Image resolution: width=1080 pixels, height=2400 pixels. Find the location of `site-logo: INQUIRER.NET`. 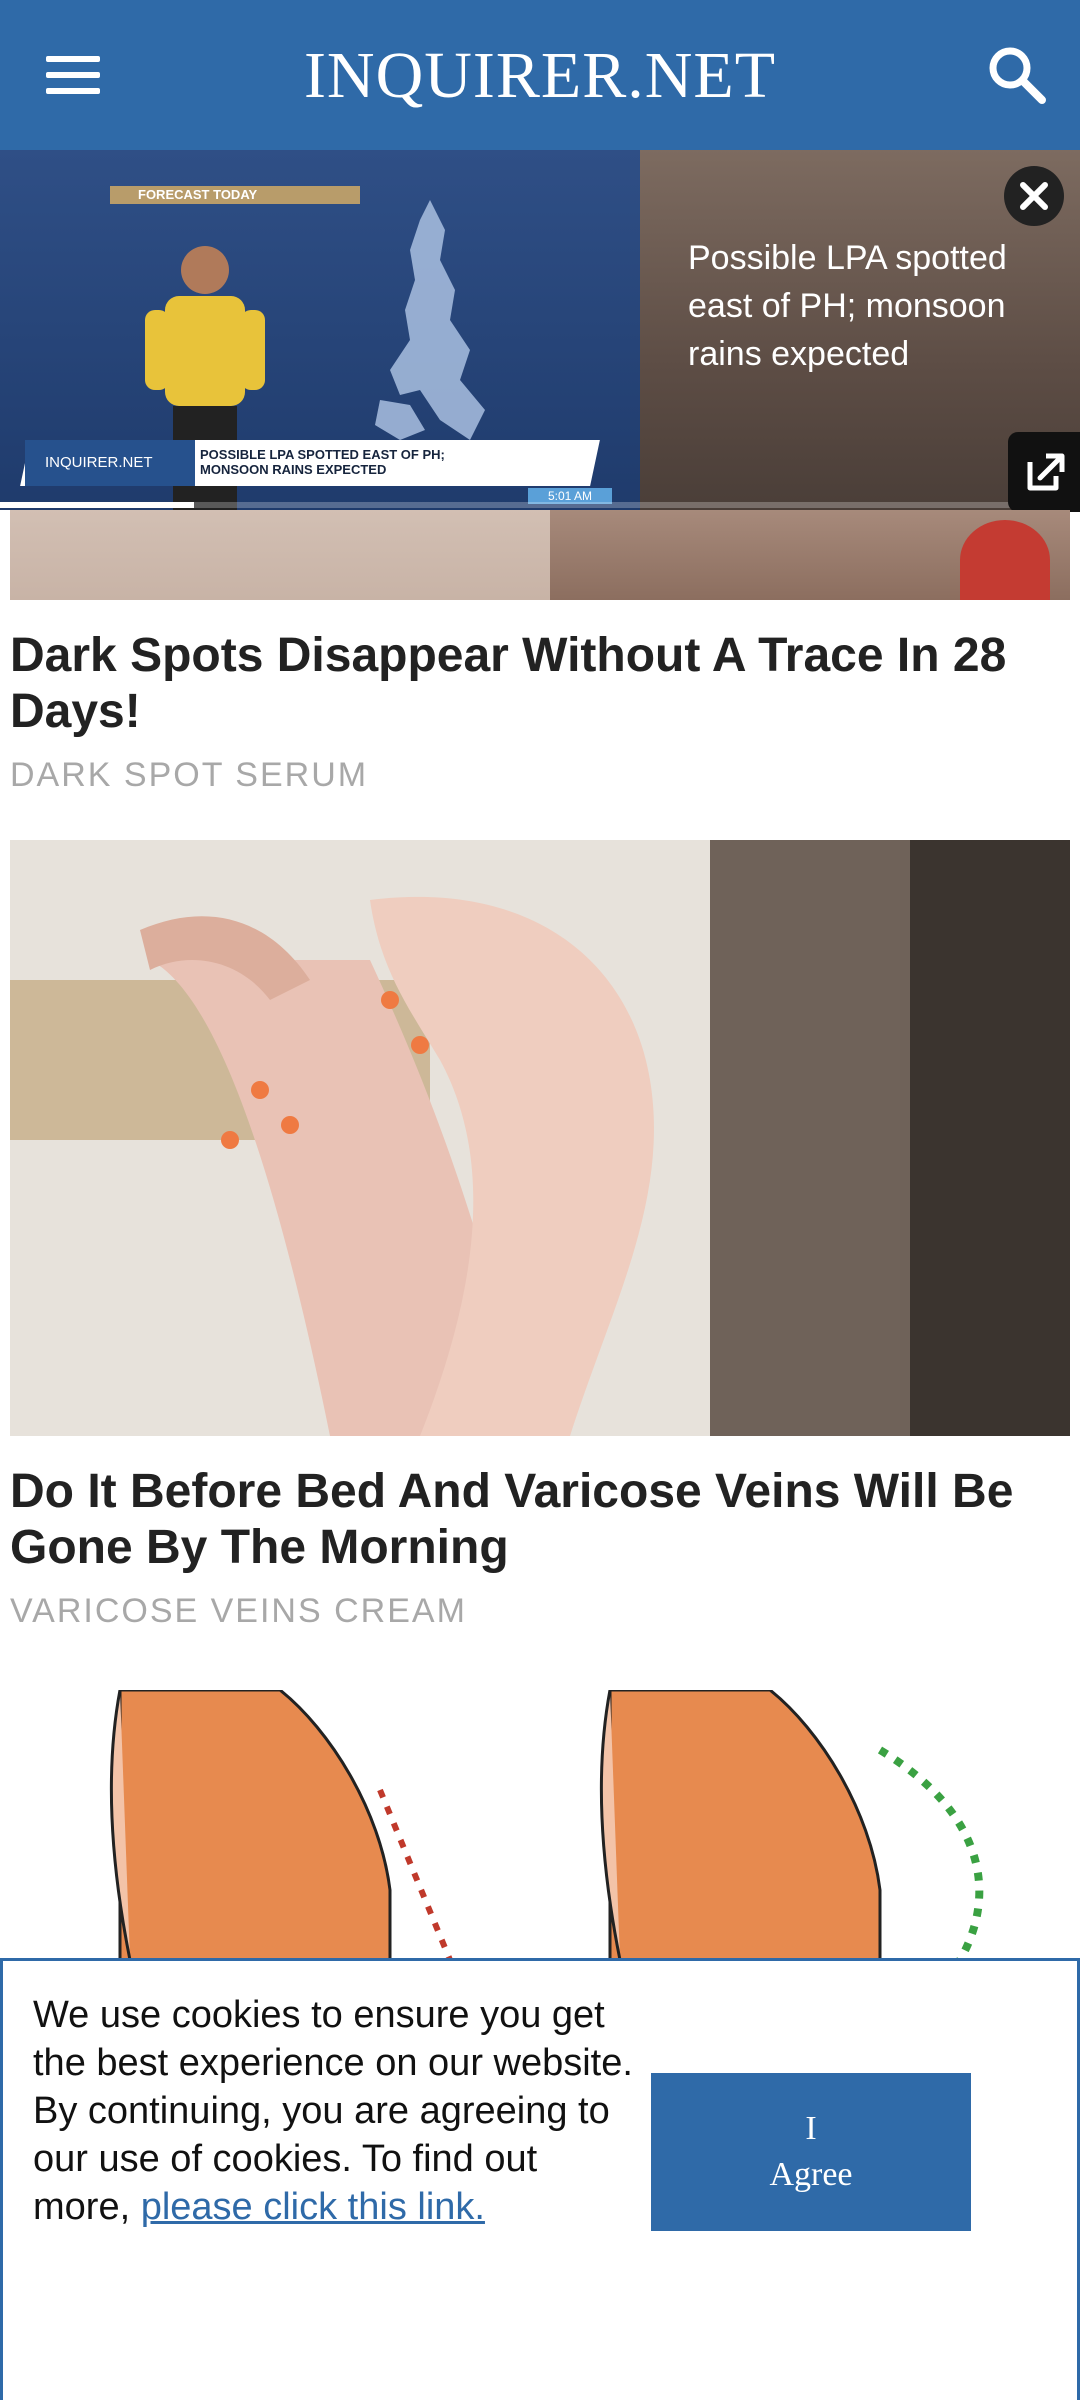

site-logo: INQUIRER.NET is located at coordinates (540, 76).